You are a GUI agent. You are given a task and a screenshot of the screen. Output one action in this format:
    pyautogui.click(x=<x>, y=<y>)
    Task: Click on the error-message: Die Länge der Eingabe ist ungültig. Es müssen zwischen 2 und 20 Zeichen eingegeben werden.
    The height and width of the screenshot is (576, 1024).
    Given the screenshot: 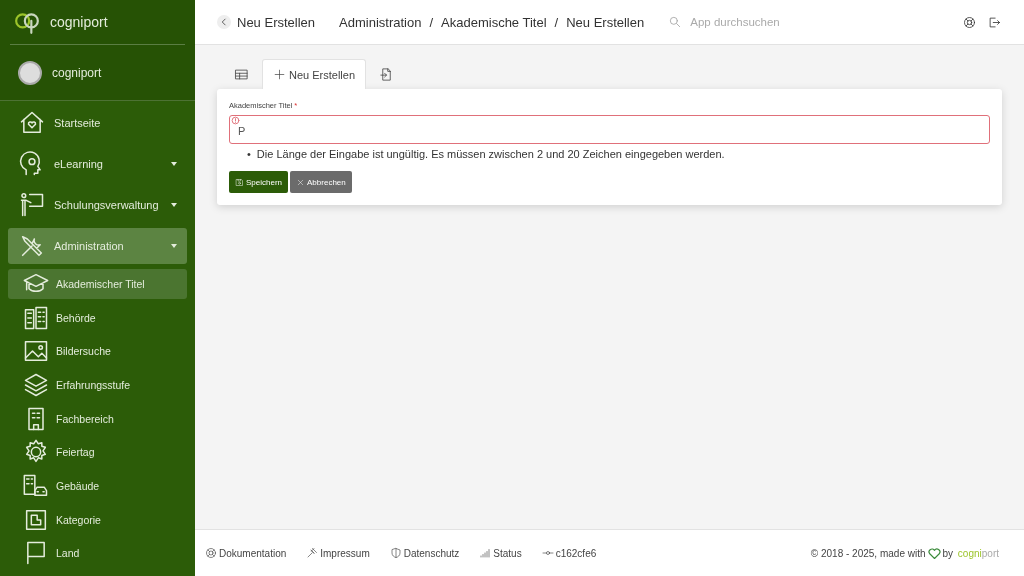 What is the action you would take?
    pyautogui.click(x=490, y=154)
    